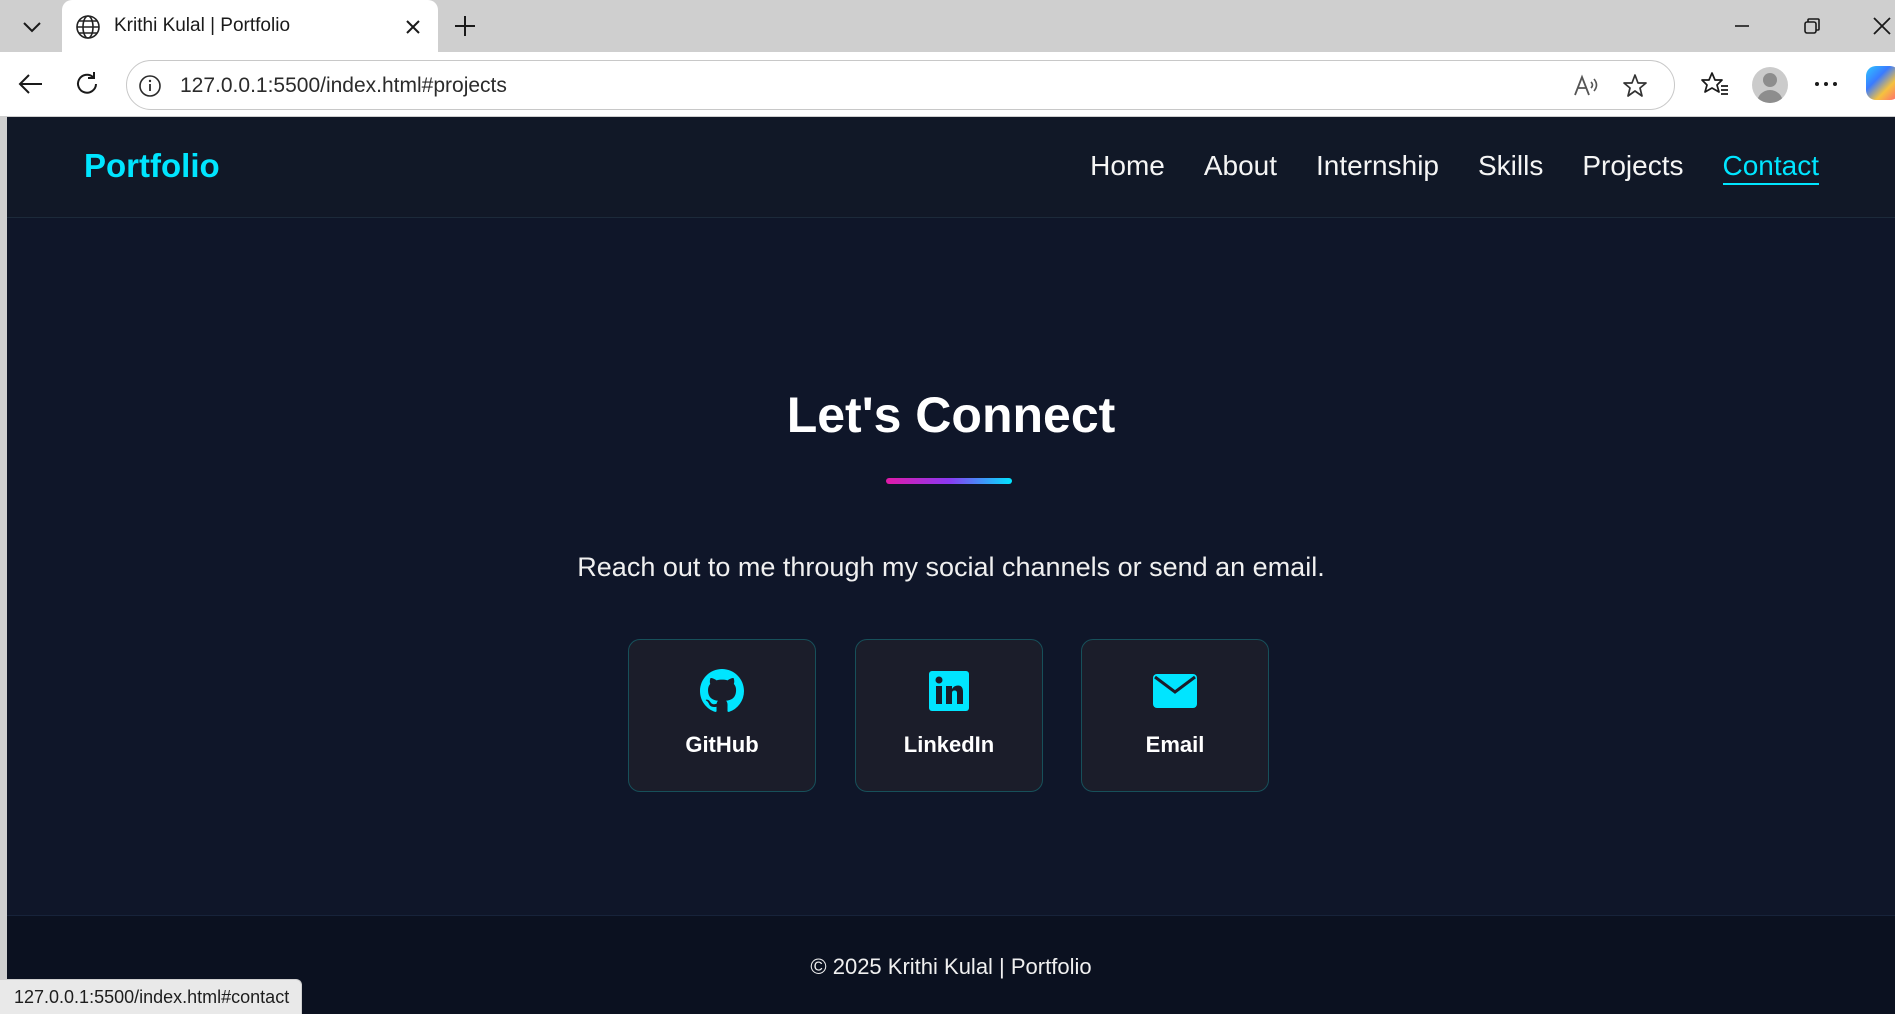  What do you see at coordinates (1240, 167) in the screenshot?
I see `nav-link-about: About` at bounding box center [1240, 167].